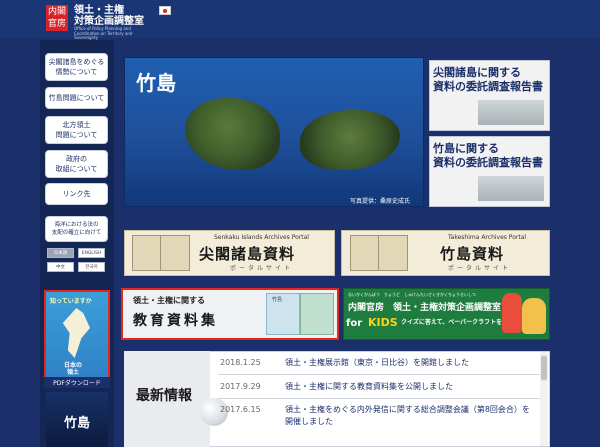 The height and width of the screenshot is (447, 600). I want to click on news-link-1: 領土・主権展示館（東京・日比谷）を開館しました, so click(377, 362).